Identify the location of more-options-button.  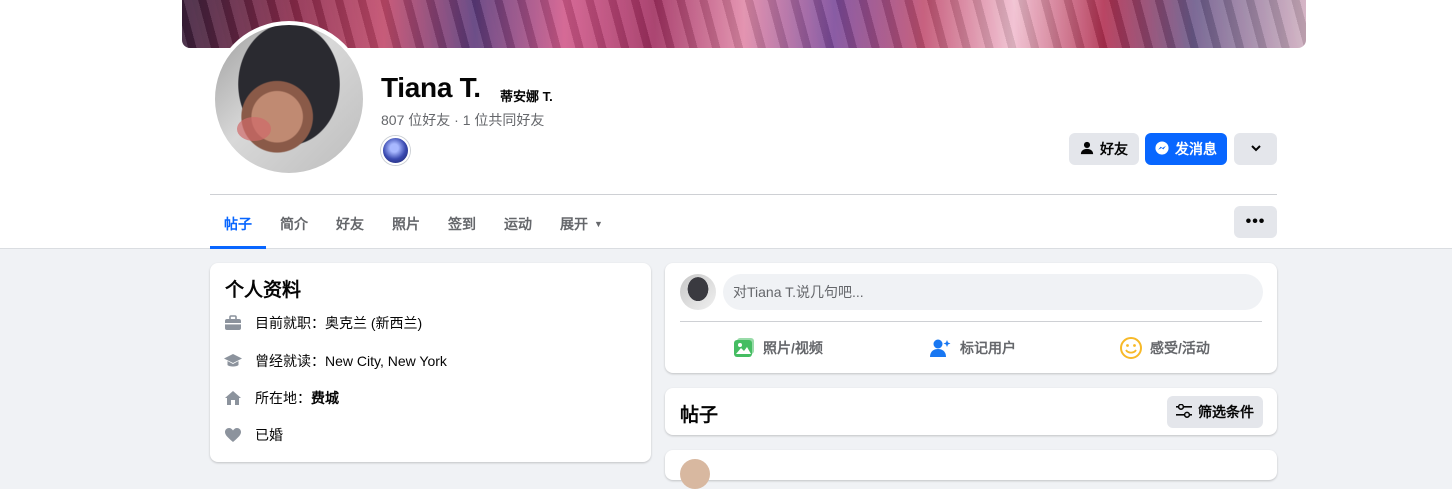
(1255, 149).